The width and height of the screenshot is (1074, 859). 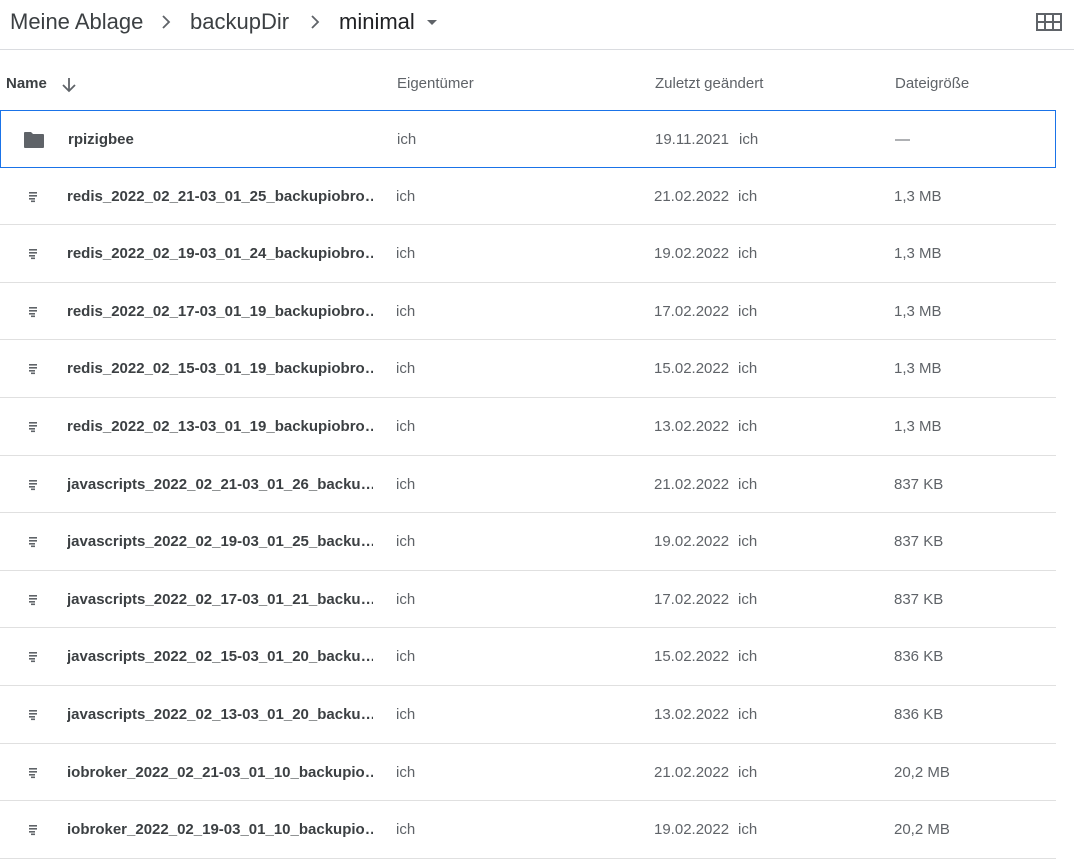 I want to click on caret-down-icon, so click(x=432, y=22).